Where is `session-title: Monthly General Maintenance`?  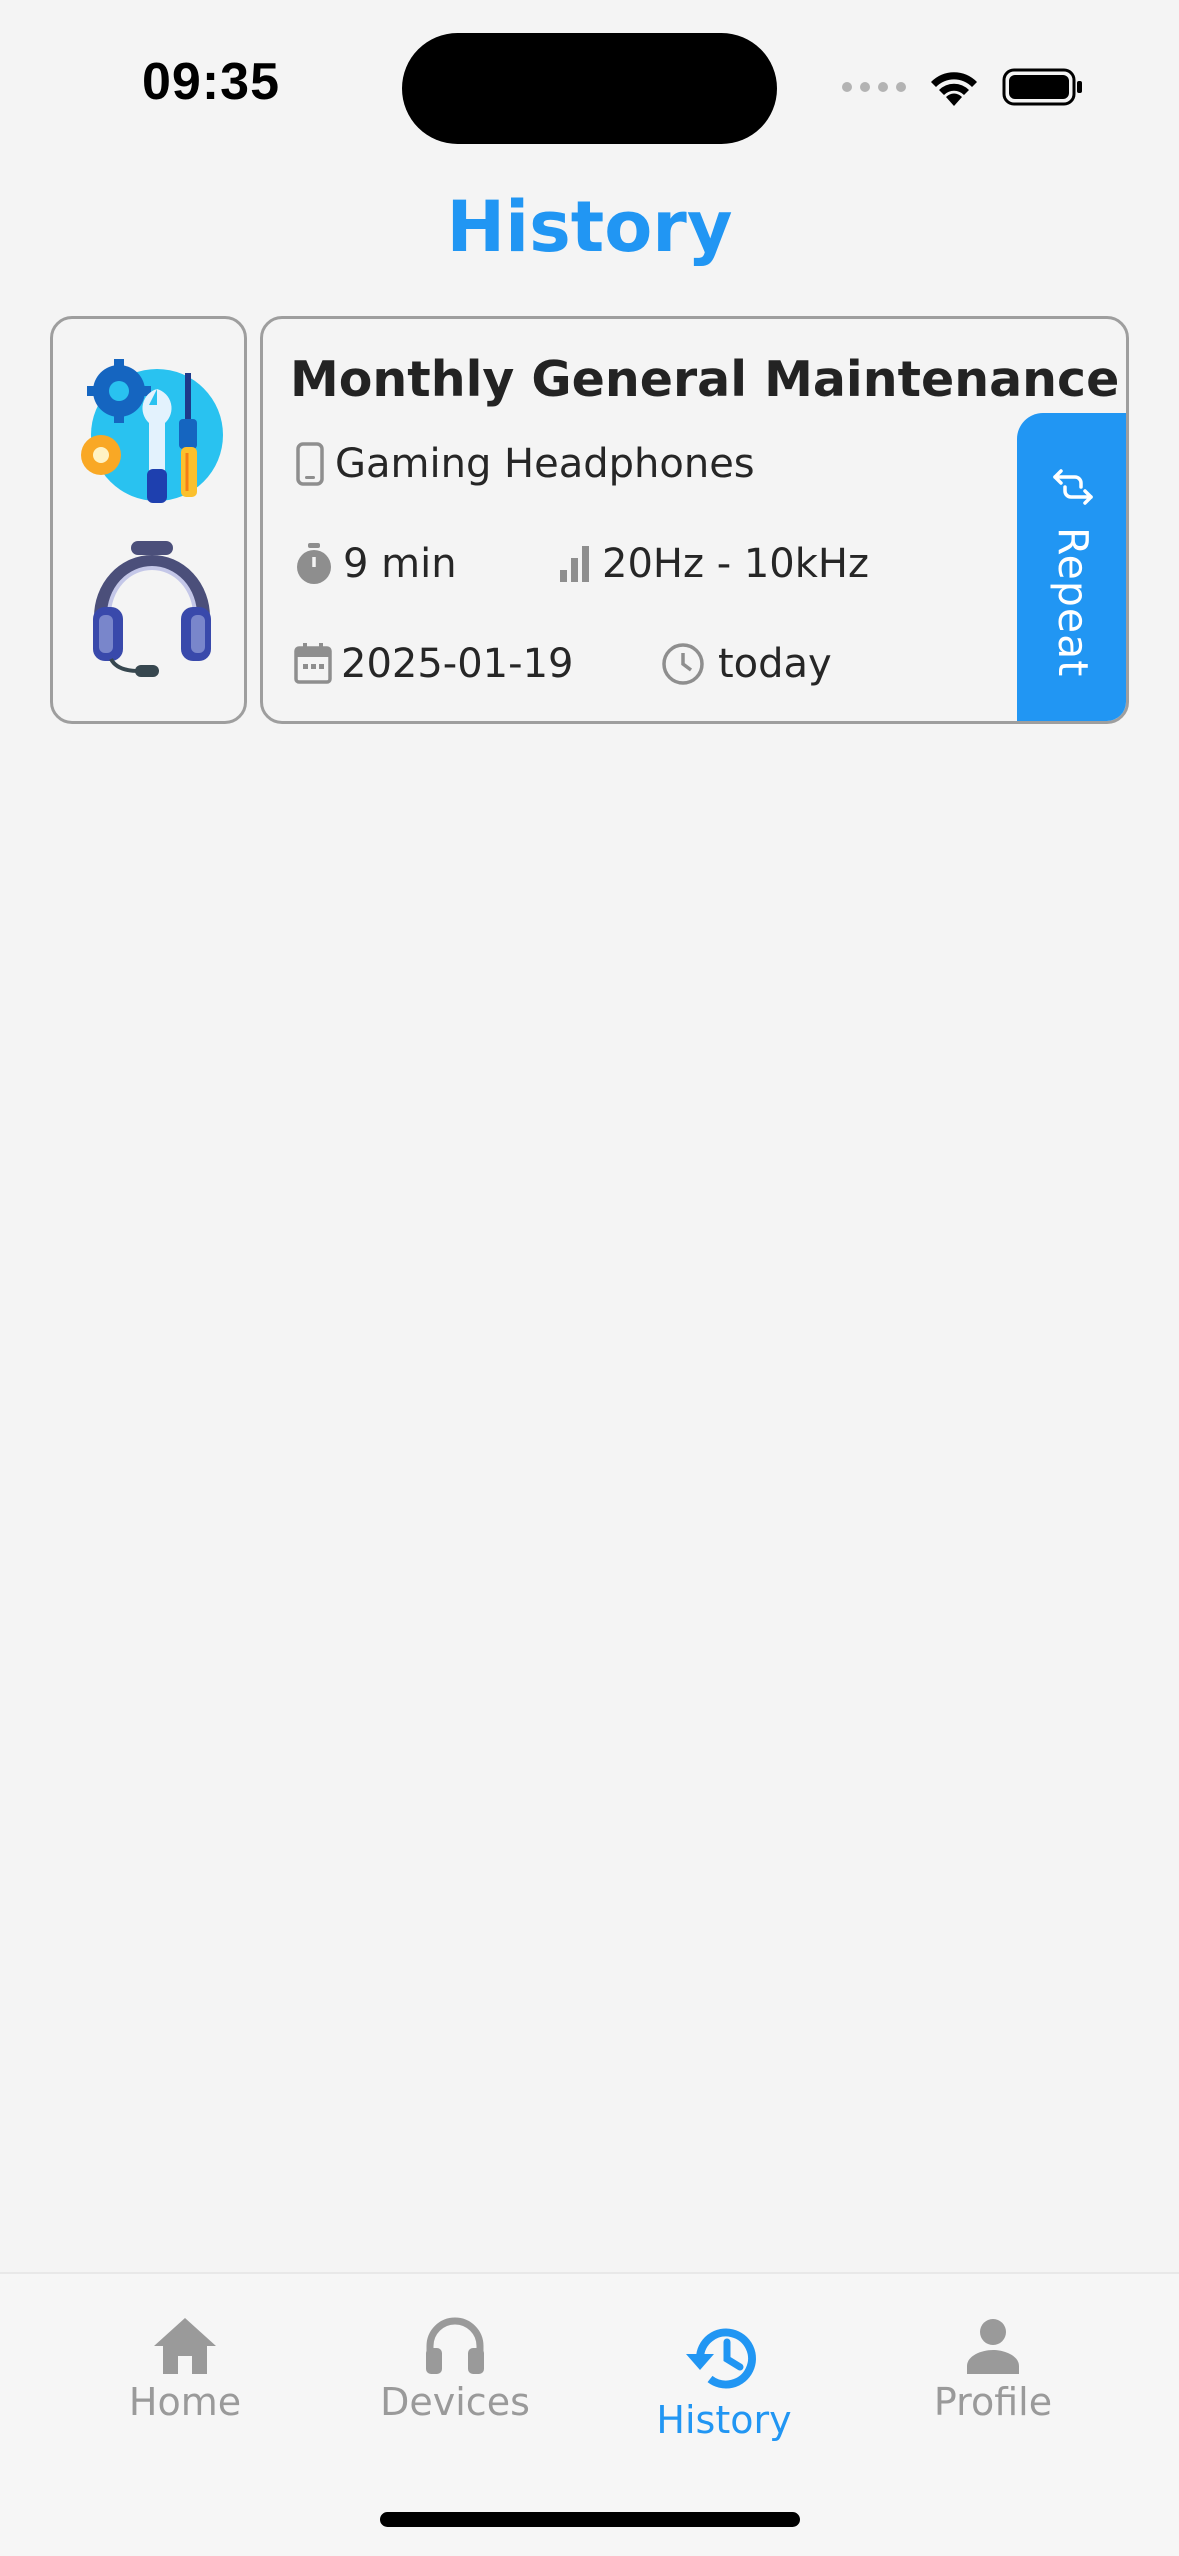
session-title: Monthly General Maintenance is located at coordinates (705, 379).